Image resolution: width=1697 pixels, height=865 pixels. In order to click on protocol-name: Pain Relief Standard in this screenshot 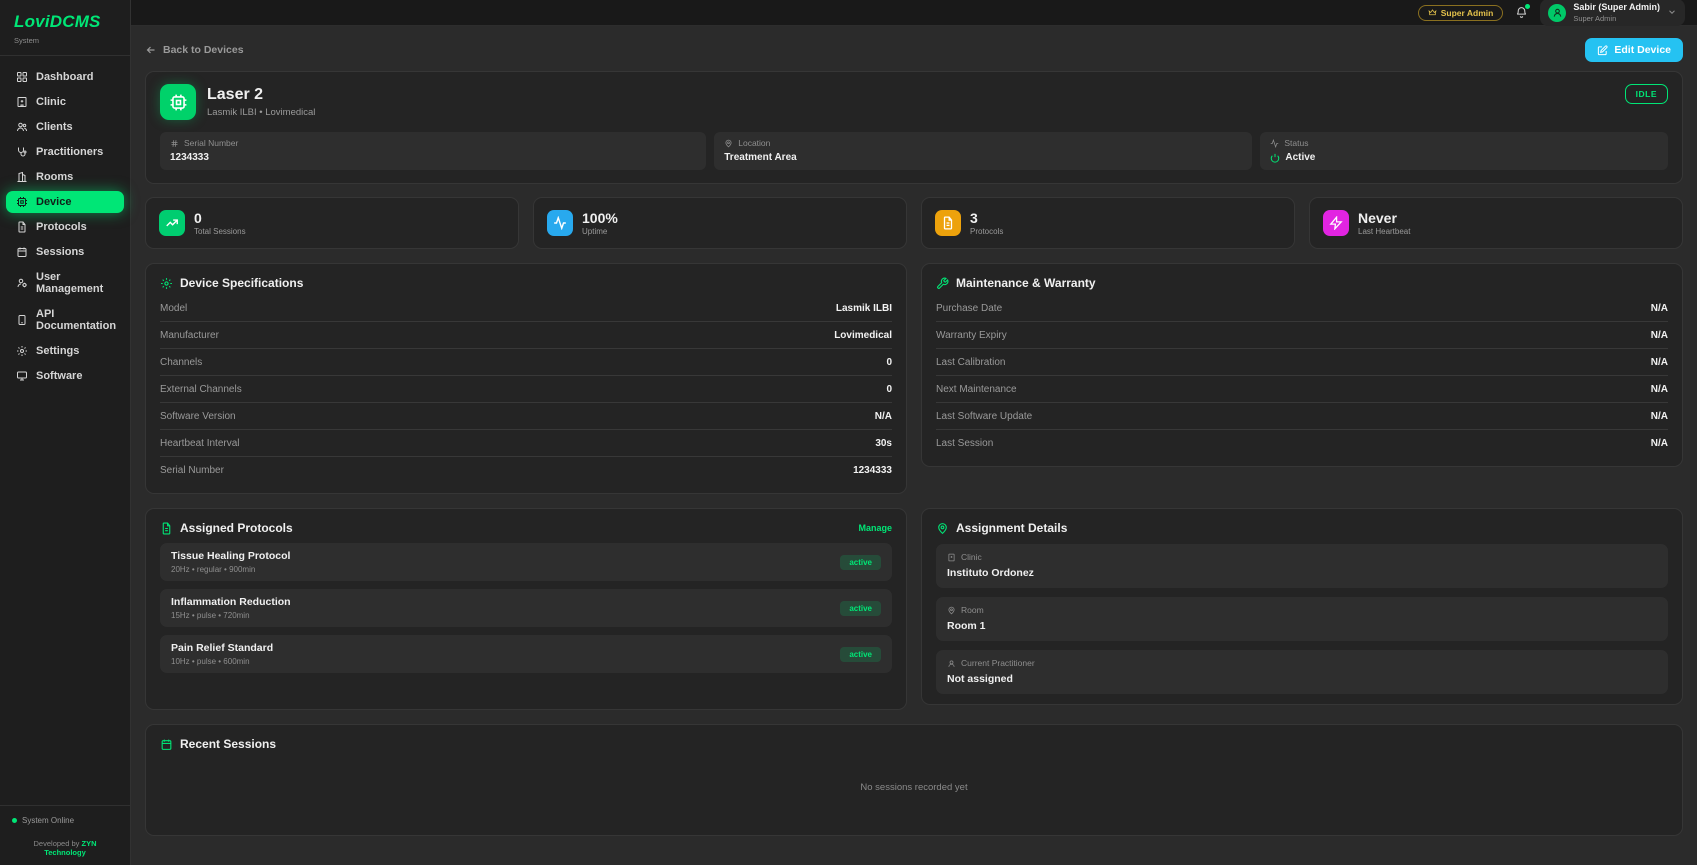, I will do `click(222, 648)`.